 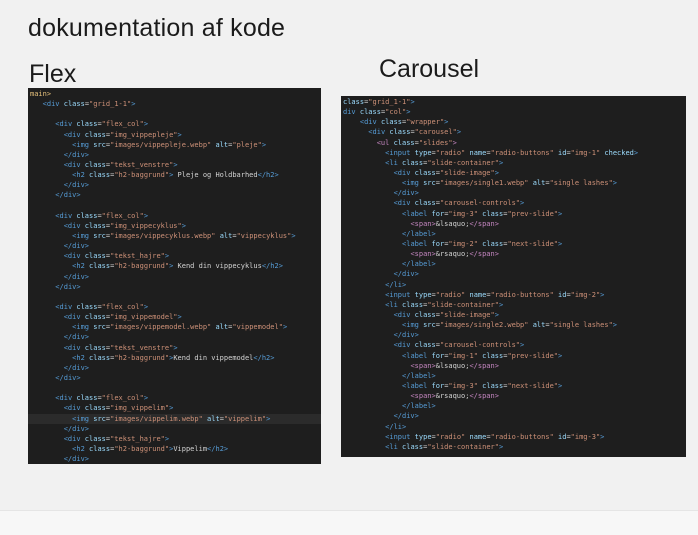 I want to click on code-line: <span>&lsaquo;</span>, so click(x=513, y=224).